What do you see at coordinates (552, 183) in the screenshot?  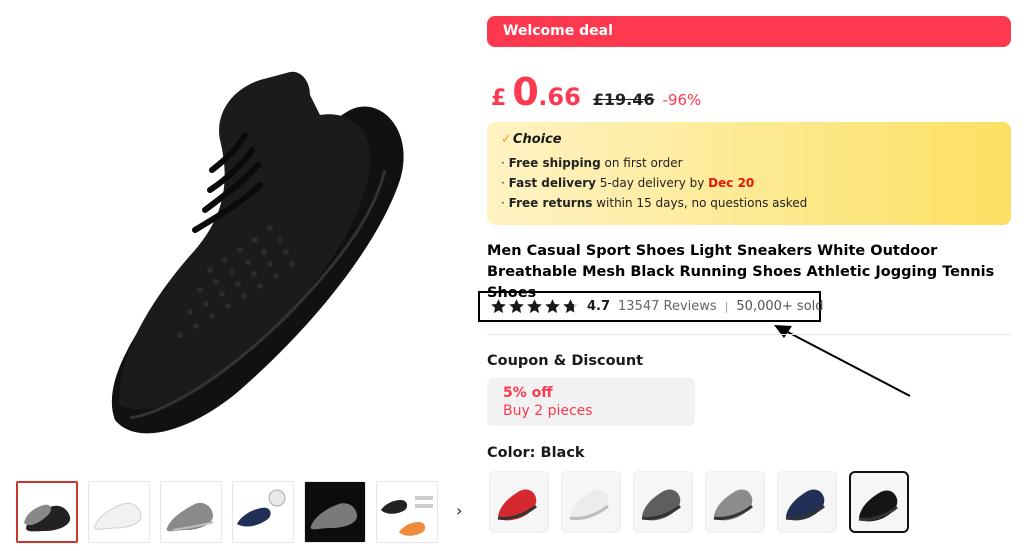 I see `benefit-title: Fast delivery` at bounding box center [552, 183].